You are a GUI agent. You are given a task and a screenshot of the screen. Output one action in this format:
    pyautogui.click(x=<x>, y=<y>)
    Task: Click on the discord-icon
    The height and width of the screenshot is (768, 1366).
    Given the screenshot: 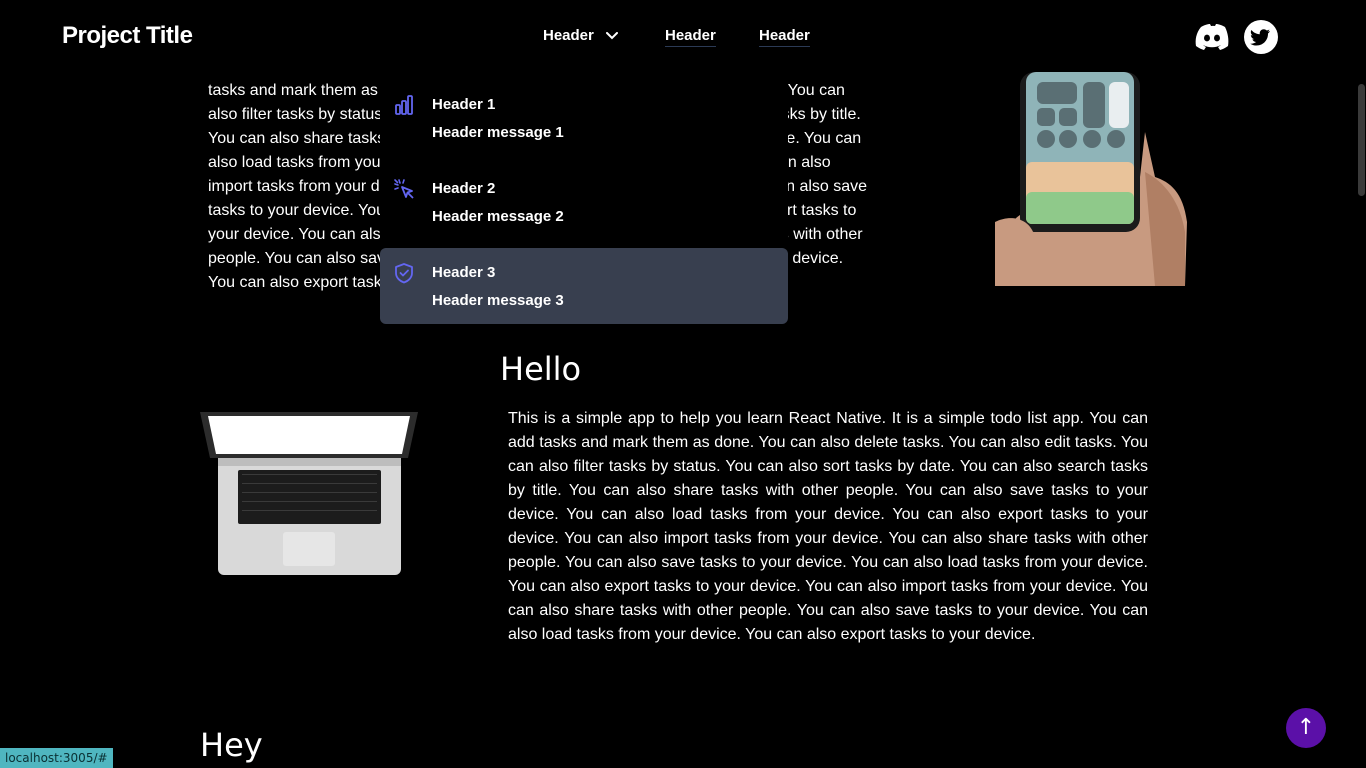 What is the action you would take?
    pyautogui.click(x=1212, y=37)
    